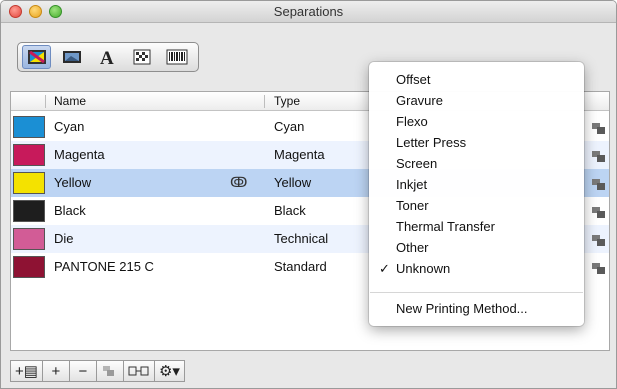 Image resolution: width=617 pixels, height=389 pixels. What do you see at coordinates (310, 371) in the screenshot?
I see `bottom-toolbar: +▤ + − ⚙▾` at bounding box center [310, 371].